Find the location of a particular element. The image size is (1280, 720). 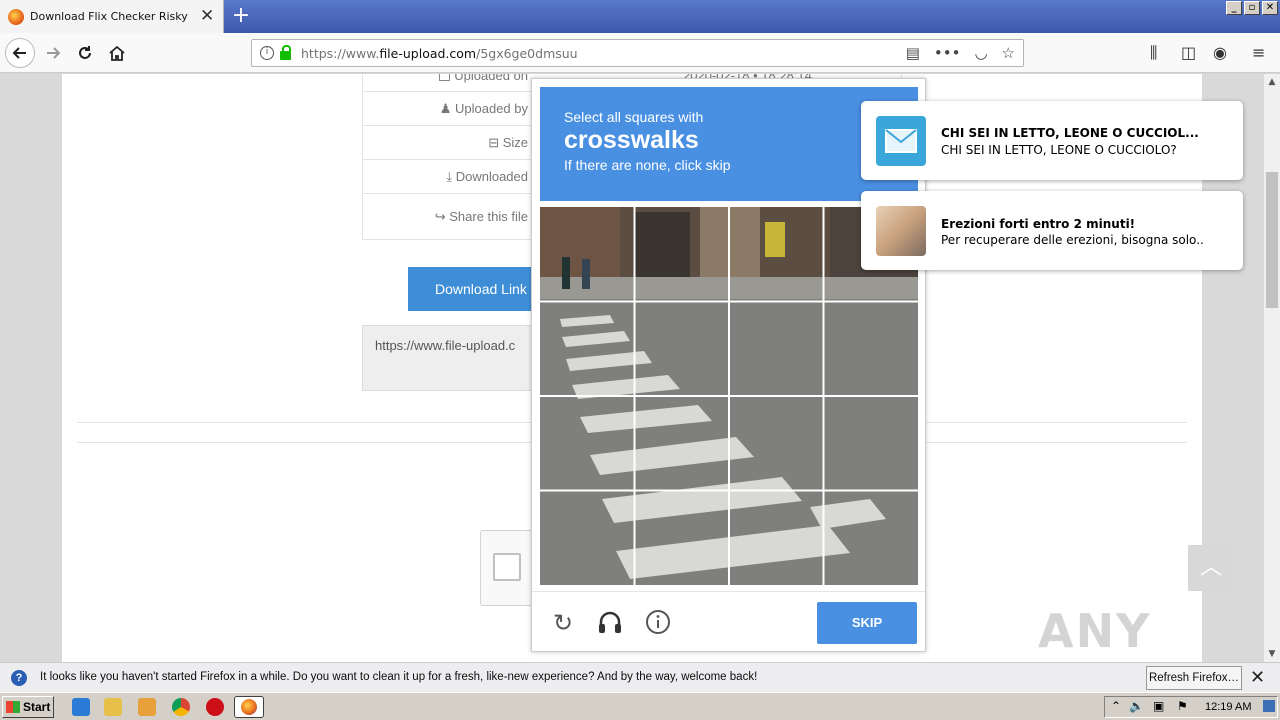

firefox-taskbar-button is located at coordinates (249, 707).